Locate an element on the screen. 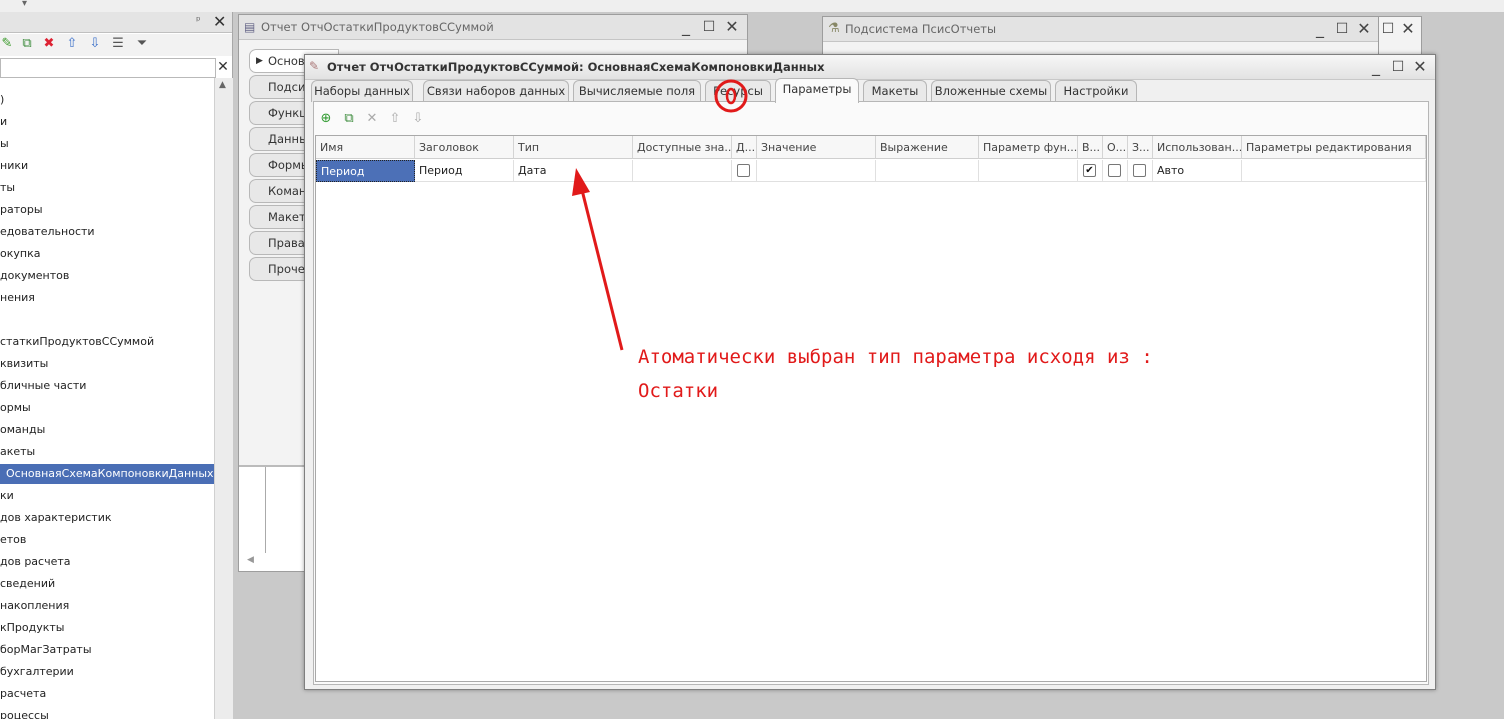  tab-parameters: Параметры is located at coordinates (817, 90).